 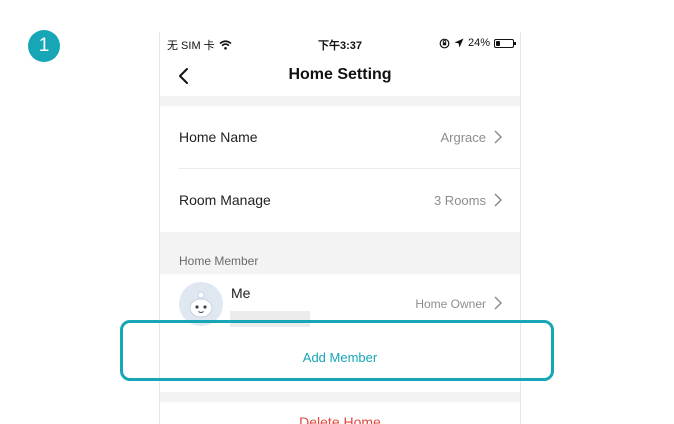 What do you see at coordinates (498, 43) in the screenshot?
I see `battery-fill` at bounding box center [498, 43].